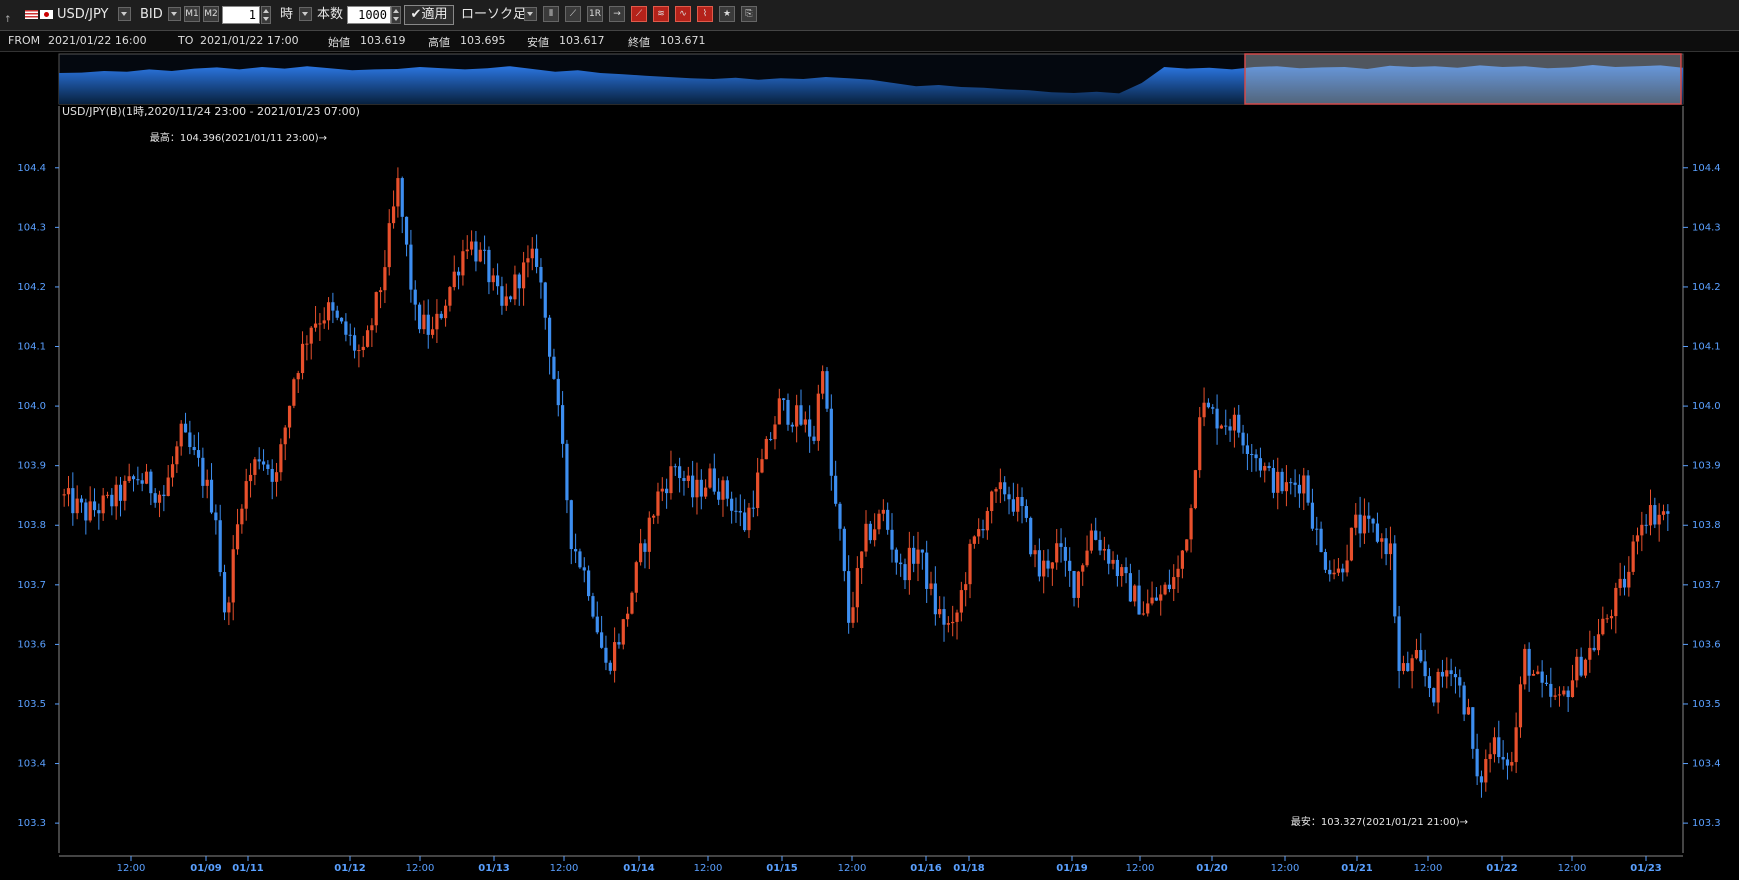 The width and height of the screenshot is (1739, 880). I want to click on y-tick-label-right: 103.5, so click(1706, 704).